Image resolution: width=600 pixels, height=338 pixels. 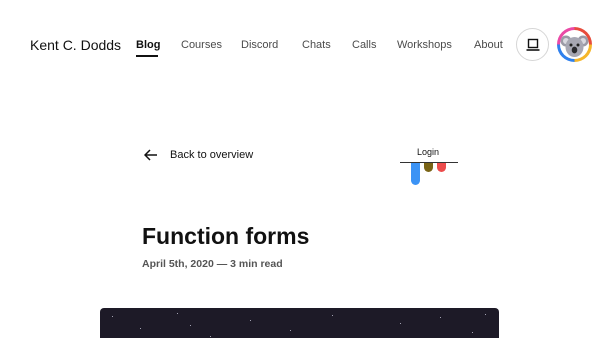 I want to click on nav-link-workshops: Workshops, so click(x=424, y=45).